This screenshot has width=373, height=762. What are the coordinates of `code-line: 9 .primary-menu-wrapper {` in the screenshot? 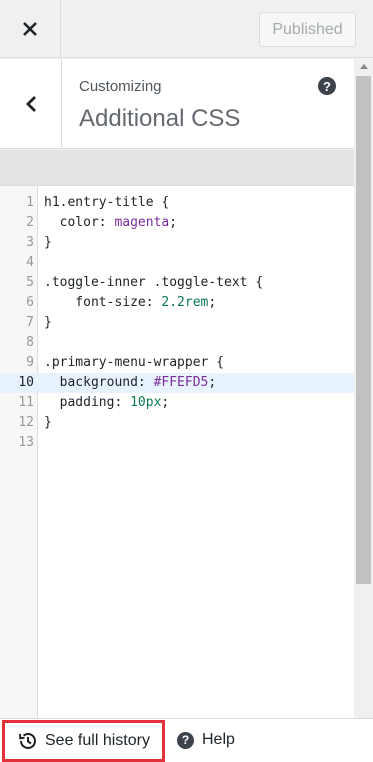 It's located at (177, 363).